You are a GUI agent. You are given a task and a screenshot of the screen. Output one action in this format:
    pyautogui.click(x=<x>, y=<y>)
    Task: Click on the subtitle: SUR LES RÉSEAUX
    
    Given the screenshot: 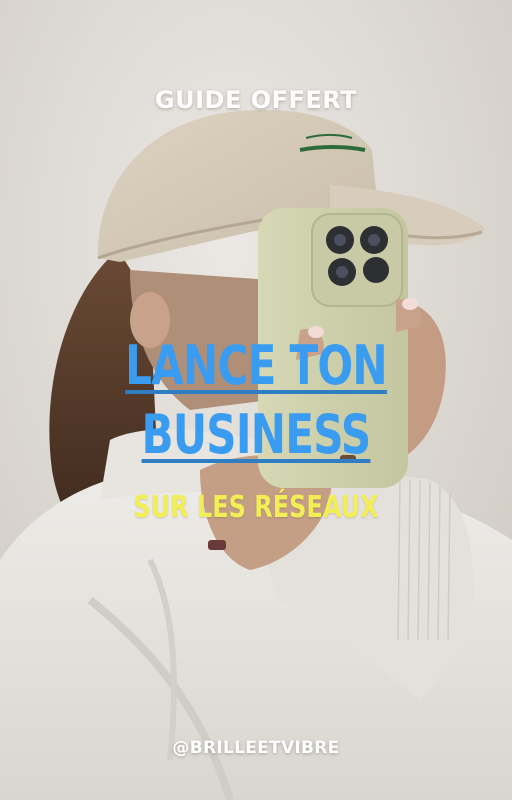 What is the action you would take?
    pyautogui.click(x=256, y=507)
    